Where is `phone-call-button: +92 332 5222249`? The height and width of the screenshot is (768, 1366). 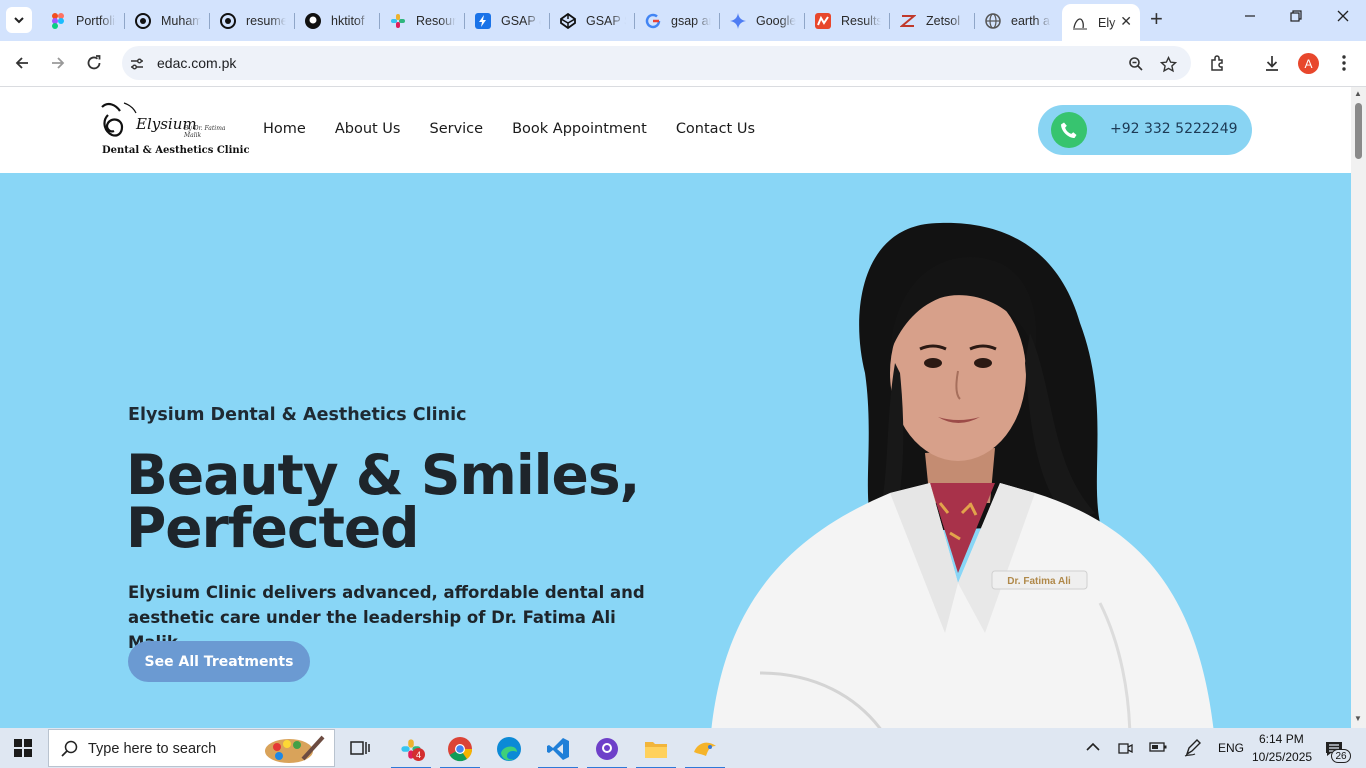 phone-call-button: +92 332 5222249 is located at coordinates (1145, 130).